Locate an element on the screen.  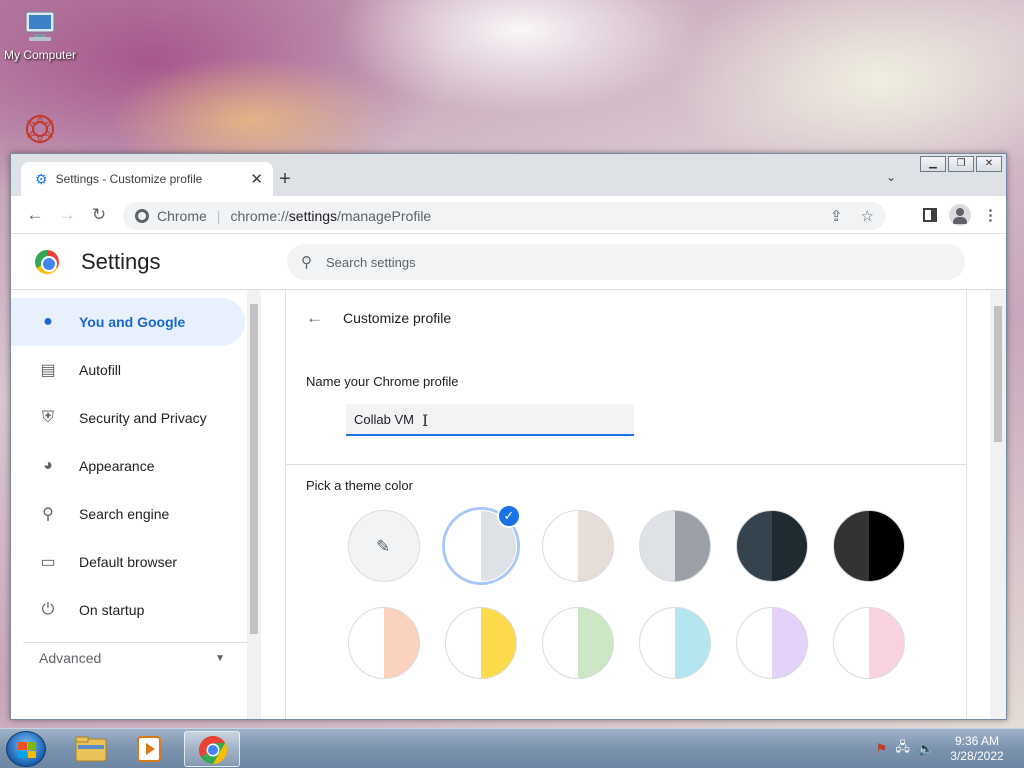
sidebar-item-you-and-google: ● You and Google is located at coordinates (128, 322).